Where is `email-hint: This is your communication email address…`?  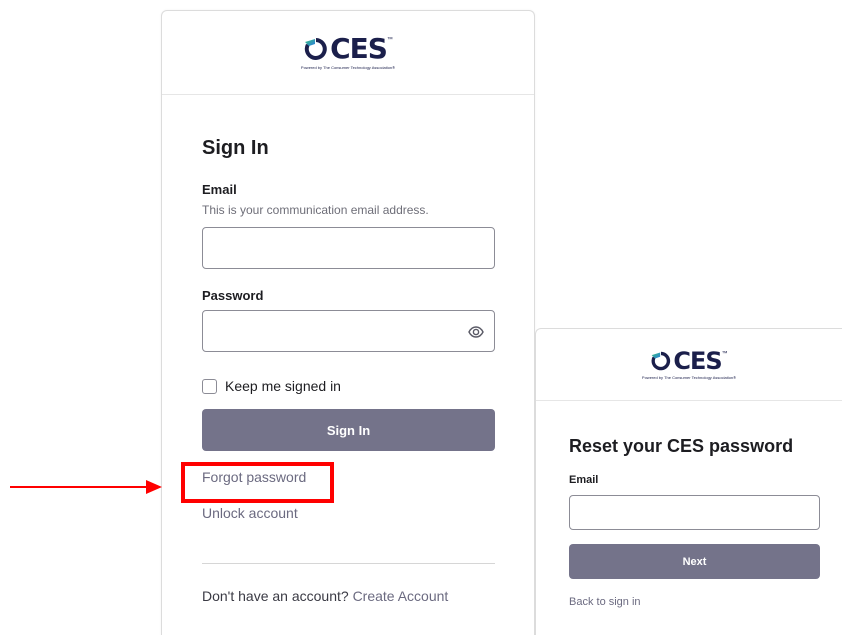 email-hint: This is your communication email address… is located at coordinates (315, 210).